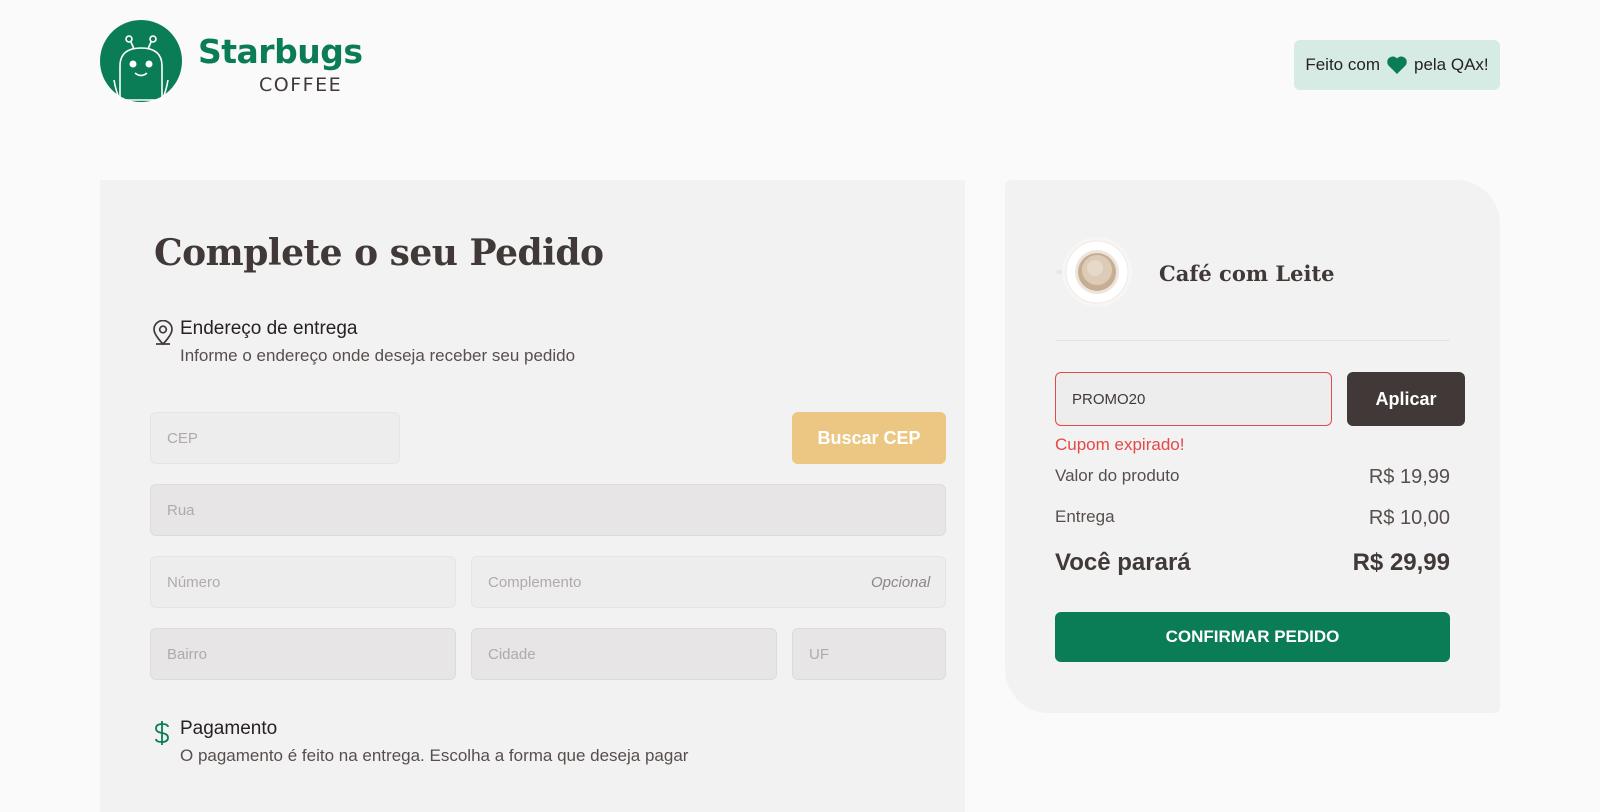  I want to click on logo-wordmark: Starbugs COFFEE, so click(280, 61).